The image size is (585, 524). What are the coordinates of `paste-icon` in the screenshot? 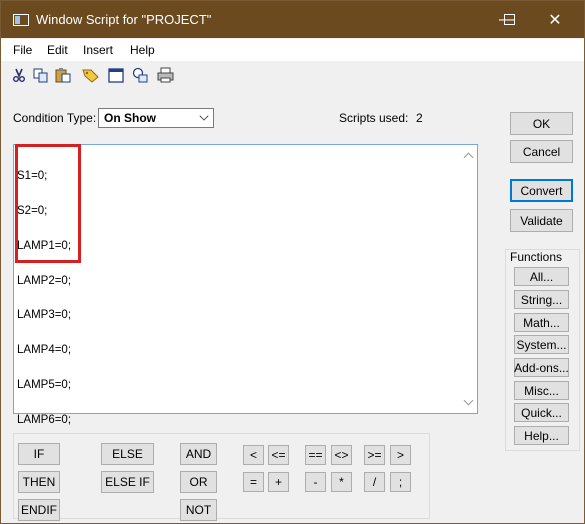 It's located at (63, 75).